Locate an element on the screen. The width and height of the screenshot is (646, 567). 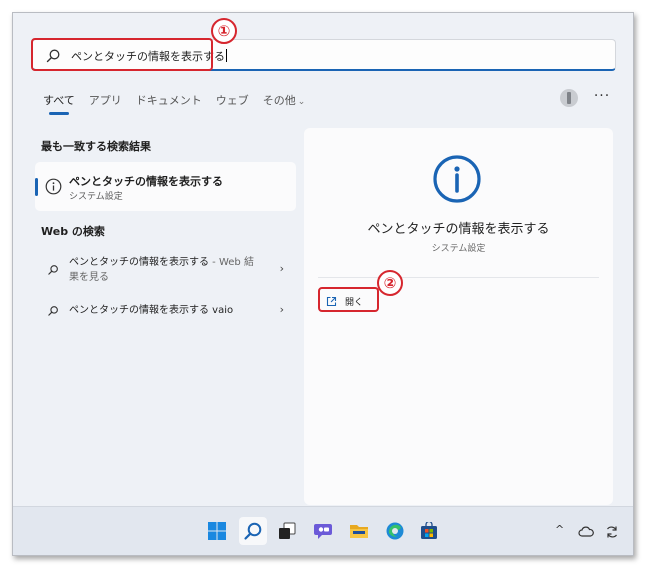
text-caret is located at coordinates (226, 55).